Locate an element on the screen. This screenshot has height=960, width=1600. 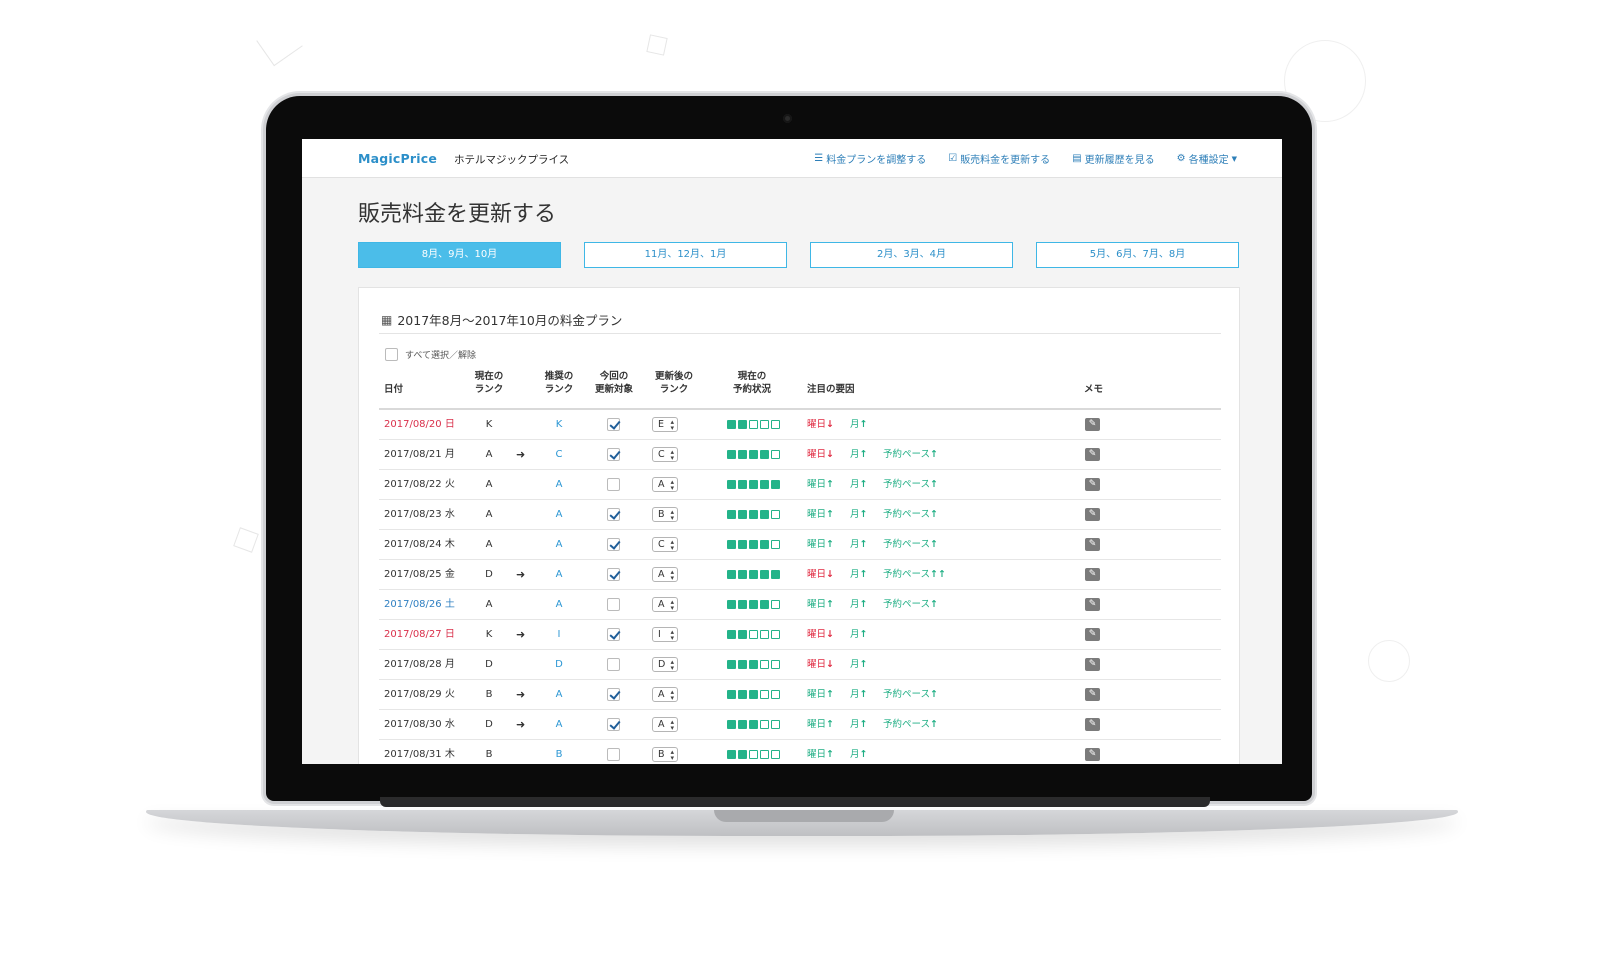
laptop-hinge is located at coordinates (795, 802).